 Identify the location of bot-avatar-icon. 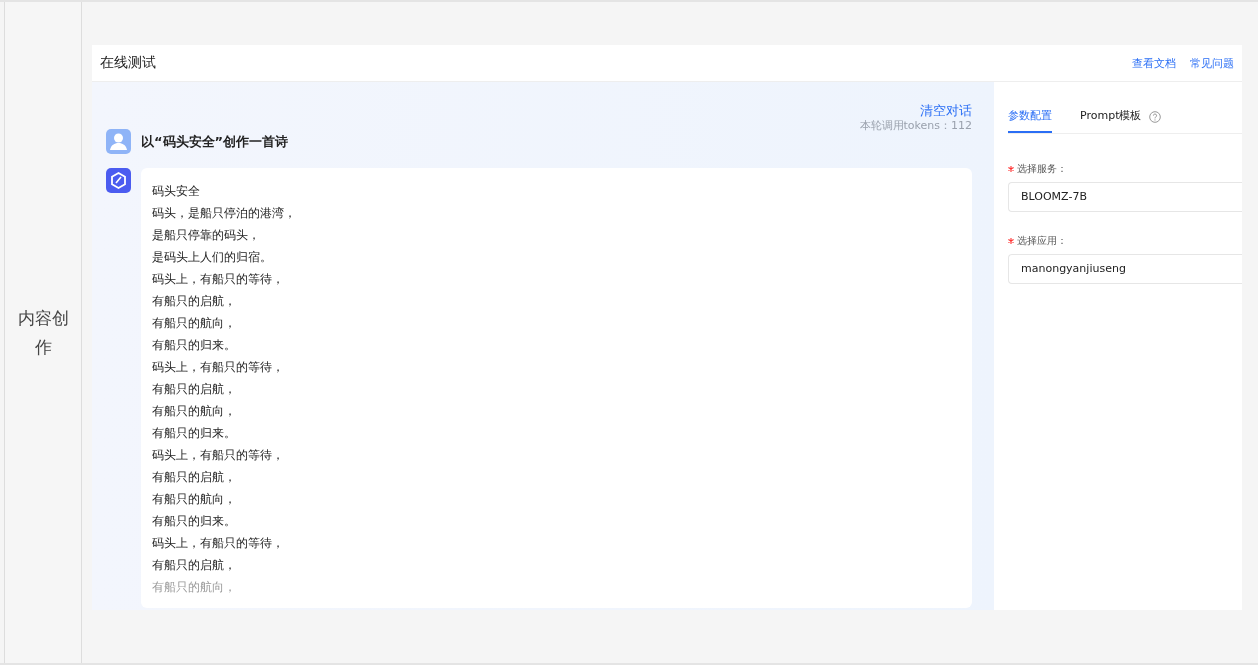
(118, 180).